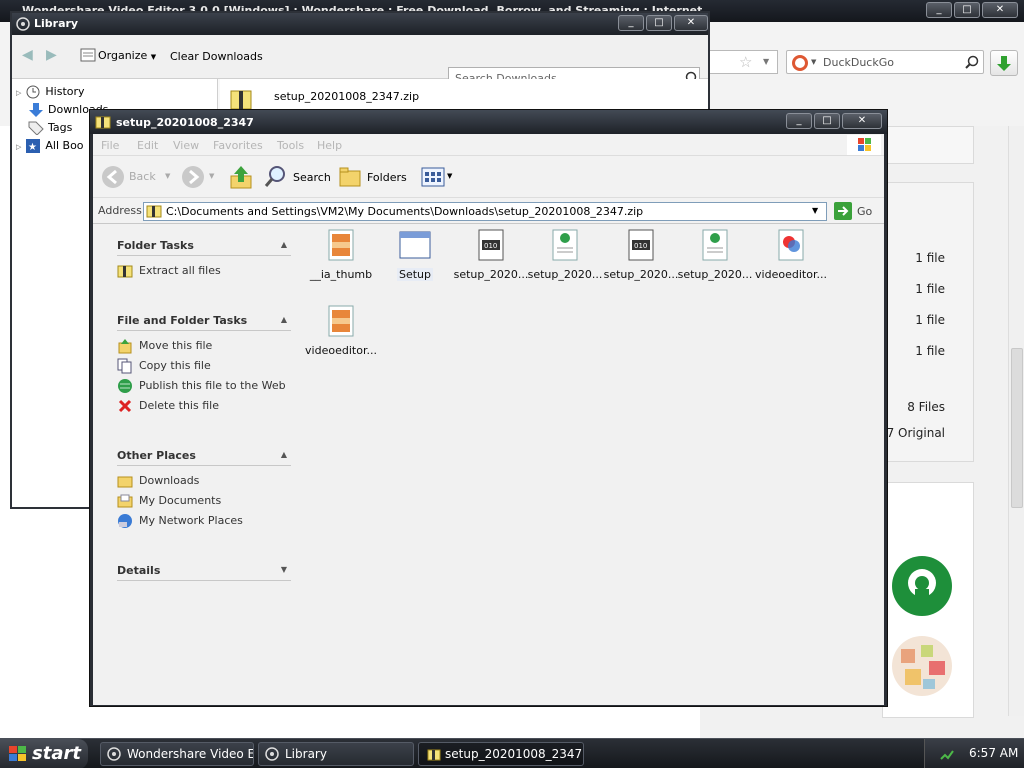 This screenshot has height=768, width=1024. Describe the element at coordinates (44, 753) in the screenshot. I see `start-button: start` at that location.